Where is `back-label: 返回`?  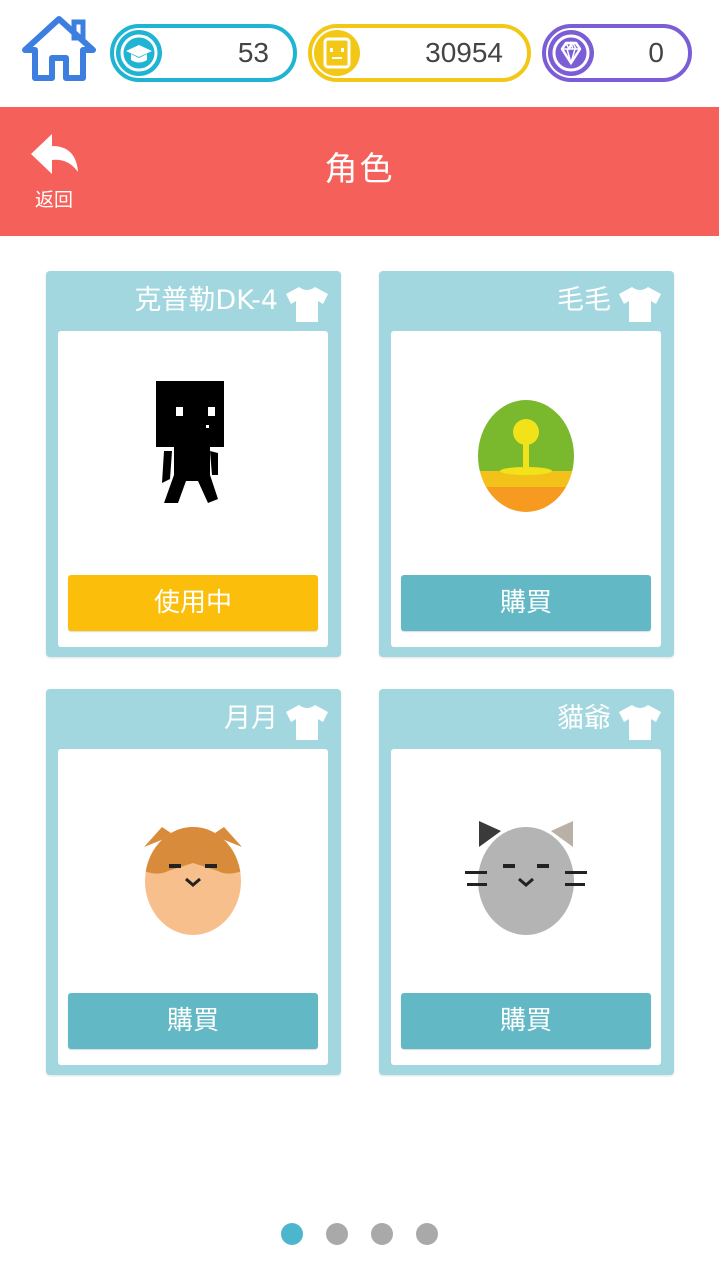
back-label: 返回 is located at coordinates (53, 200).